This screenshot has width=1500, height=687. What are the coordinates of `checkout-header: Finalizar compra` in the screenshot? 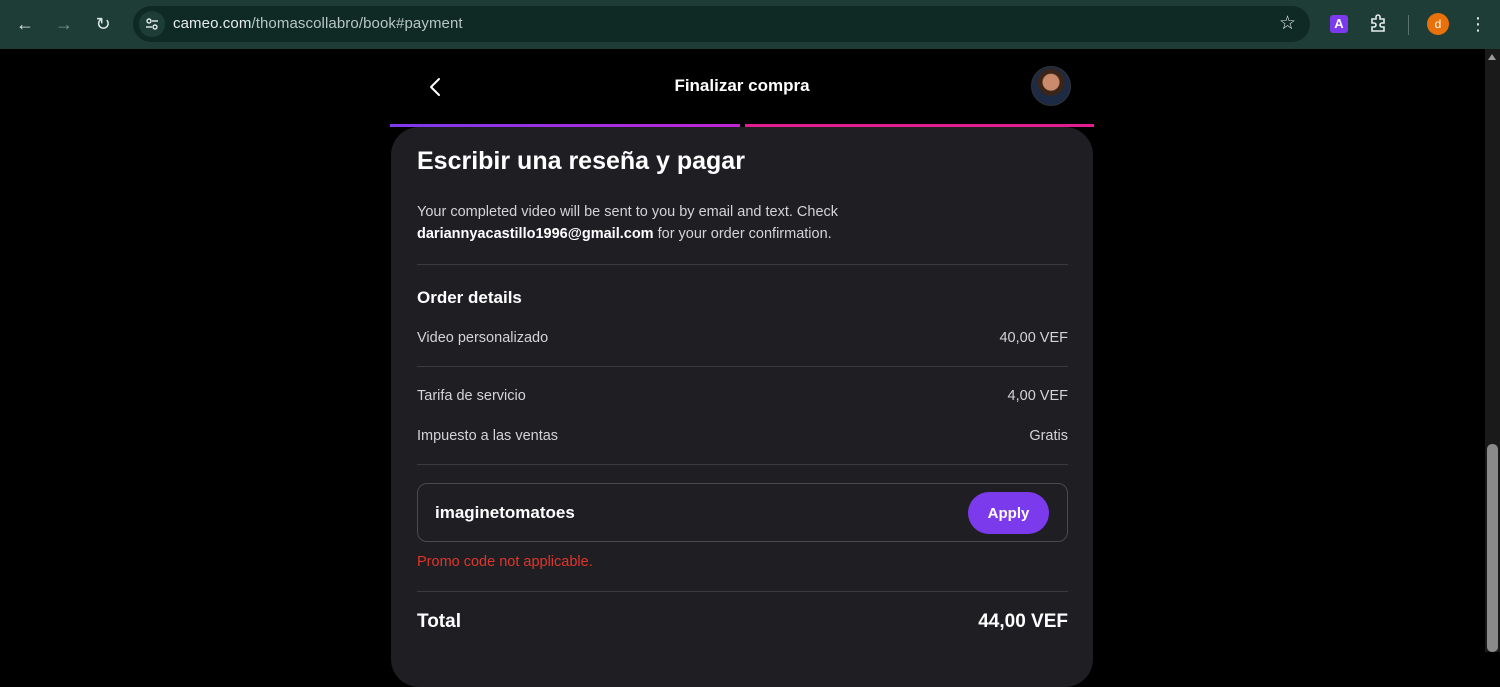 It's located at (742, 87).